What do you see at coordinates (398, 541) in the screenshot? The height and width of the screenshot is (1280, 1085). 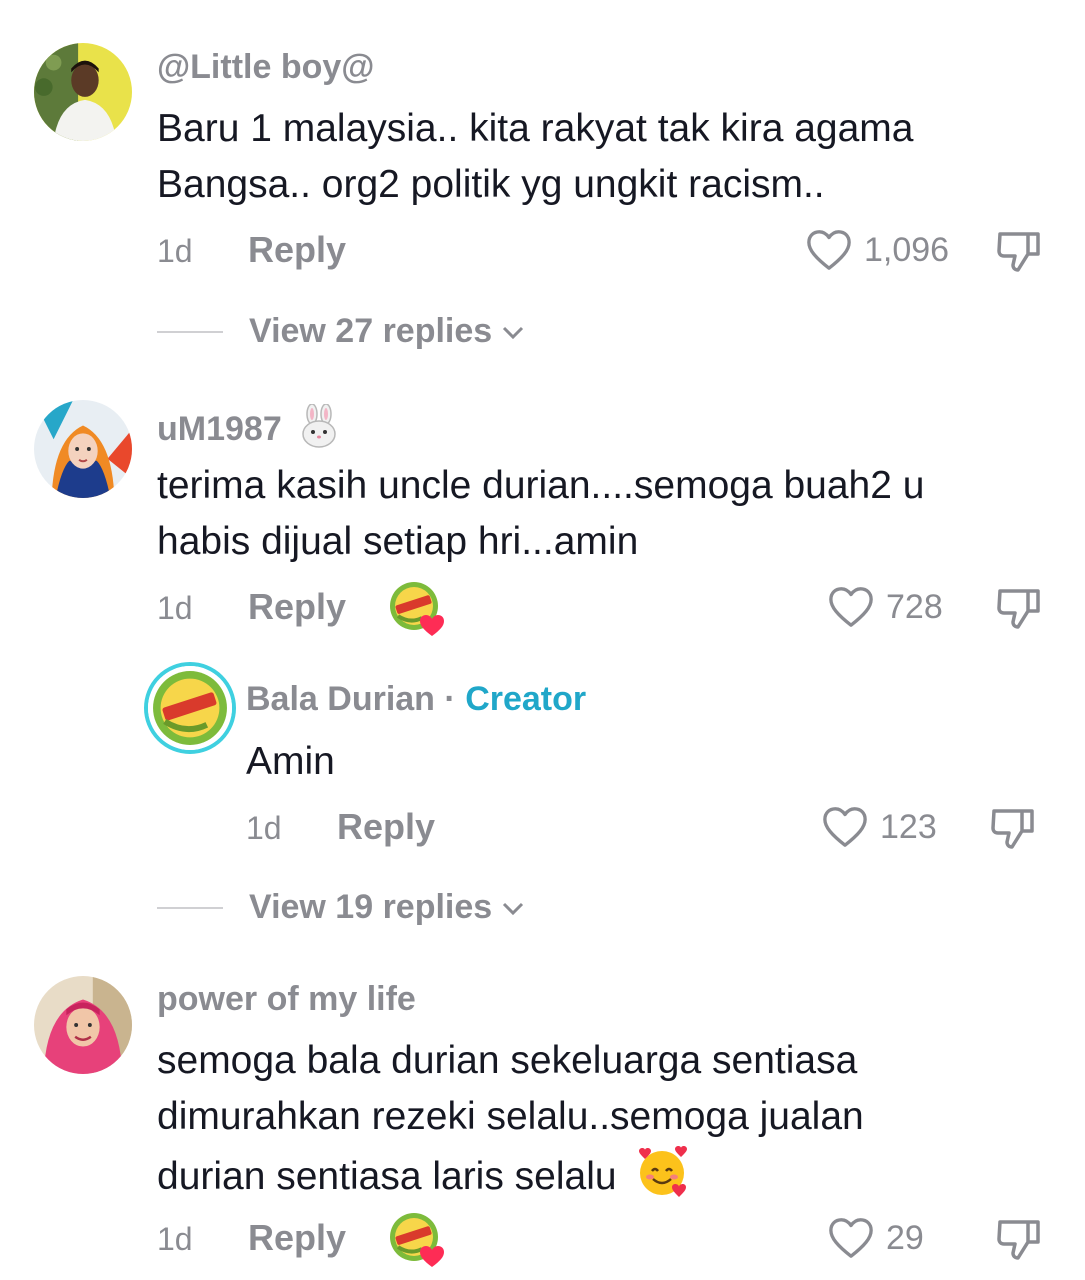 I see `comment-text-line: habis dijual setiap hri...amin` at bounding box center [398, 541].